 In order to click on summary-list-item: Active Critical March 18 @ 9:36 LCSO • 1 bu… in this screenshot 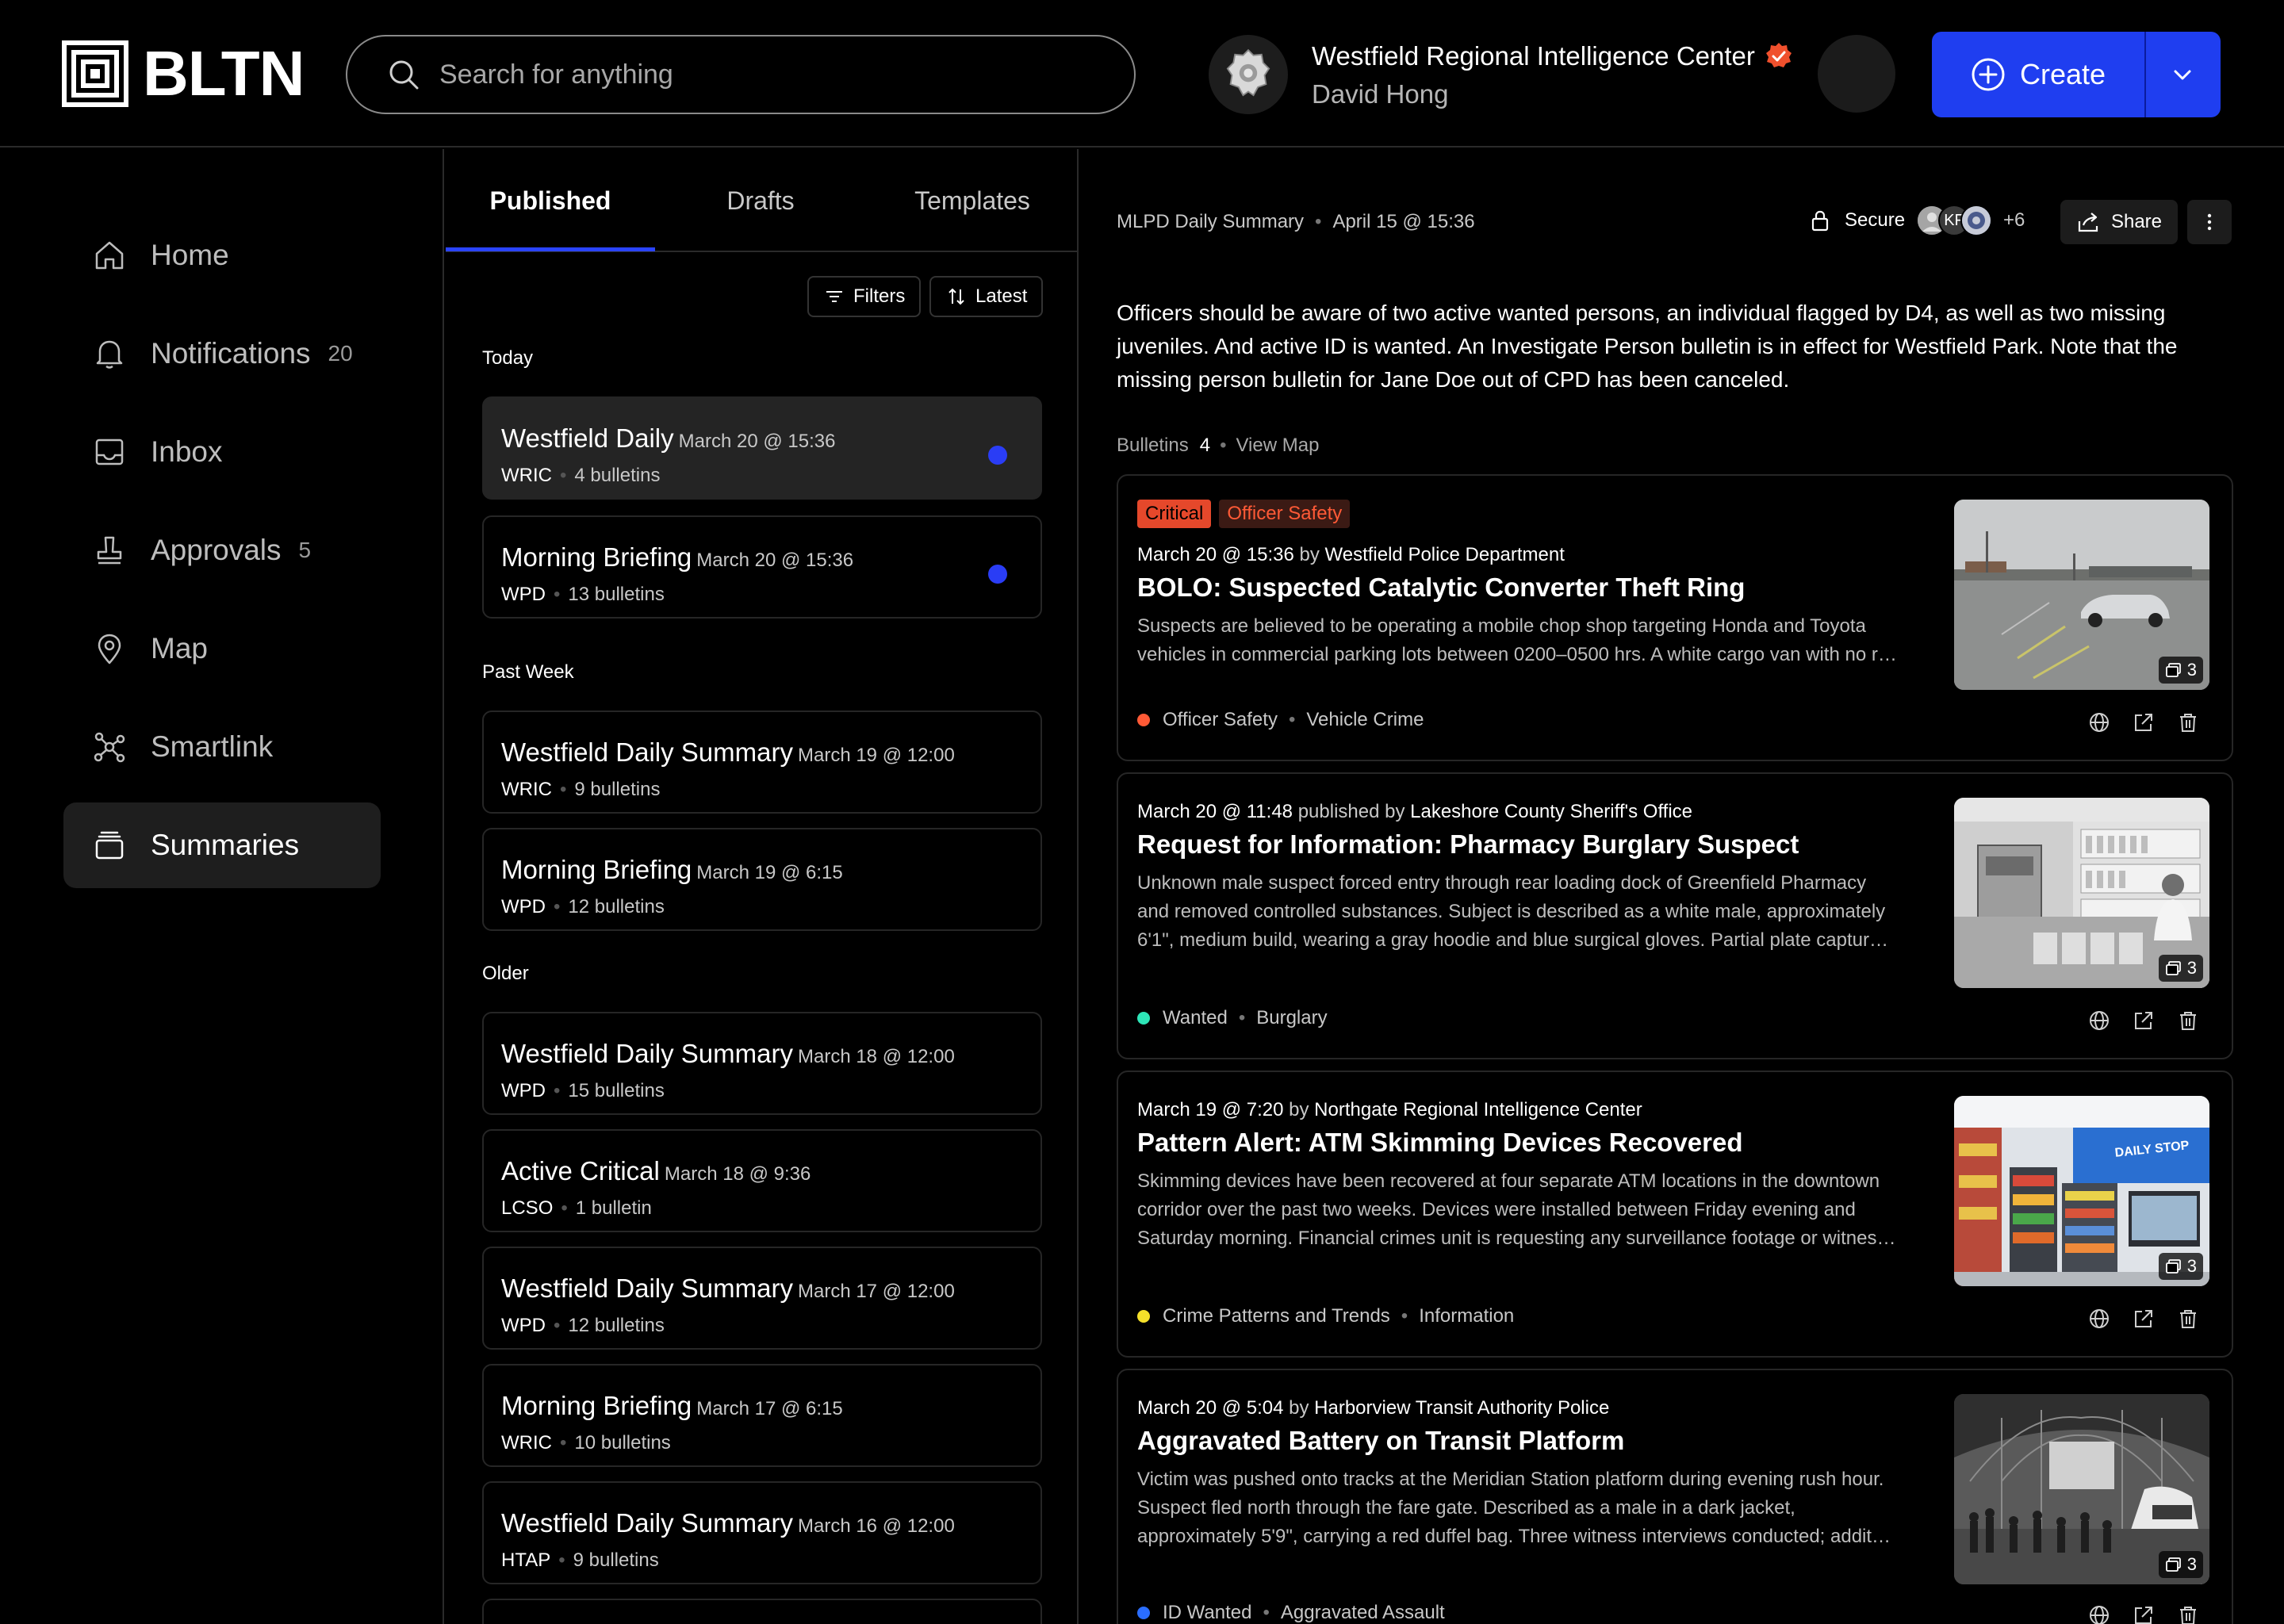, I will do `click(762, 1180)`.